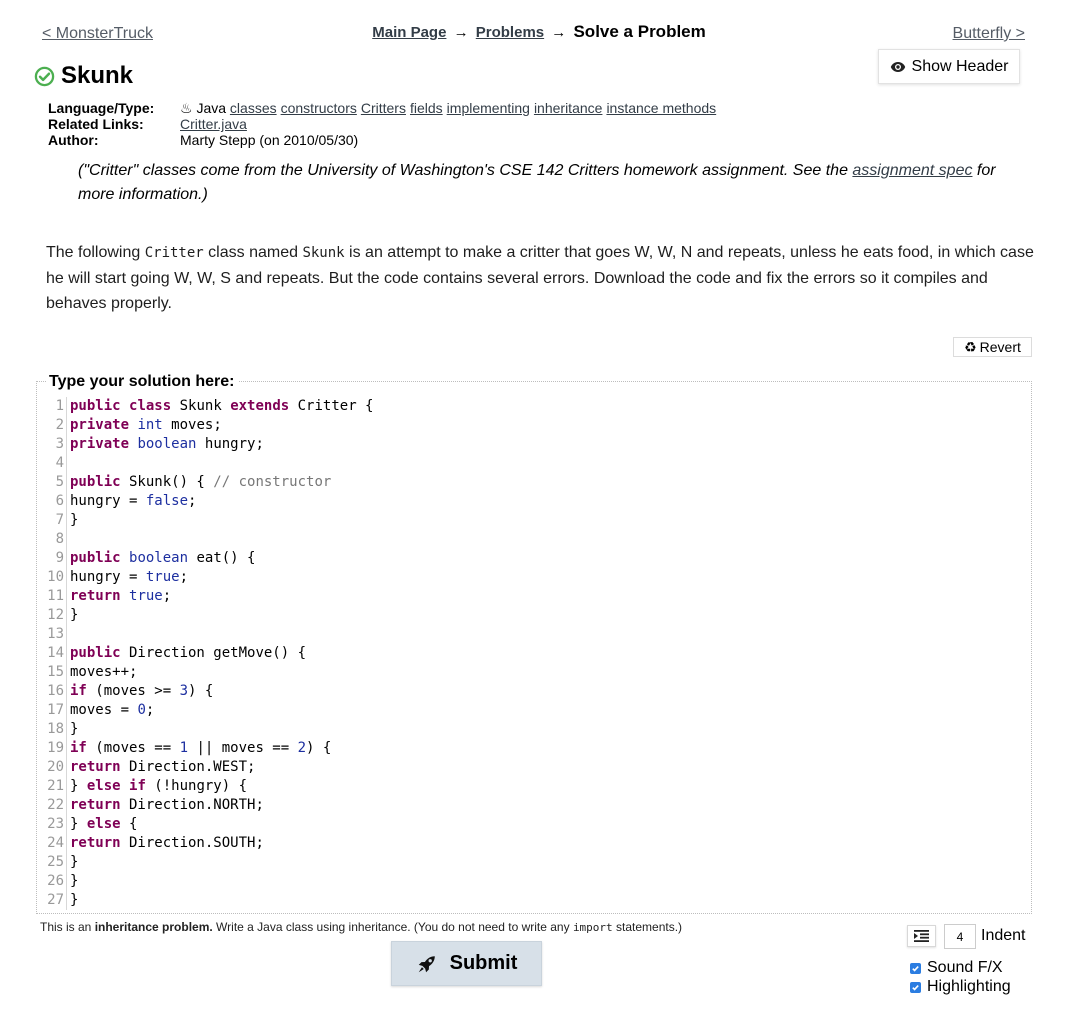 The width and height of the screenshot is (1078, 1020). I want to click on code-line: 12}, so click(534, 615).